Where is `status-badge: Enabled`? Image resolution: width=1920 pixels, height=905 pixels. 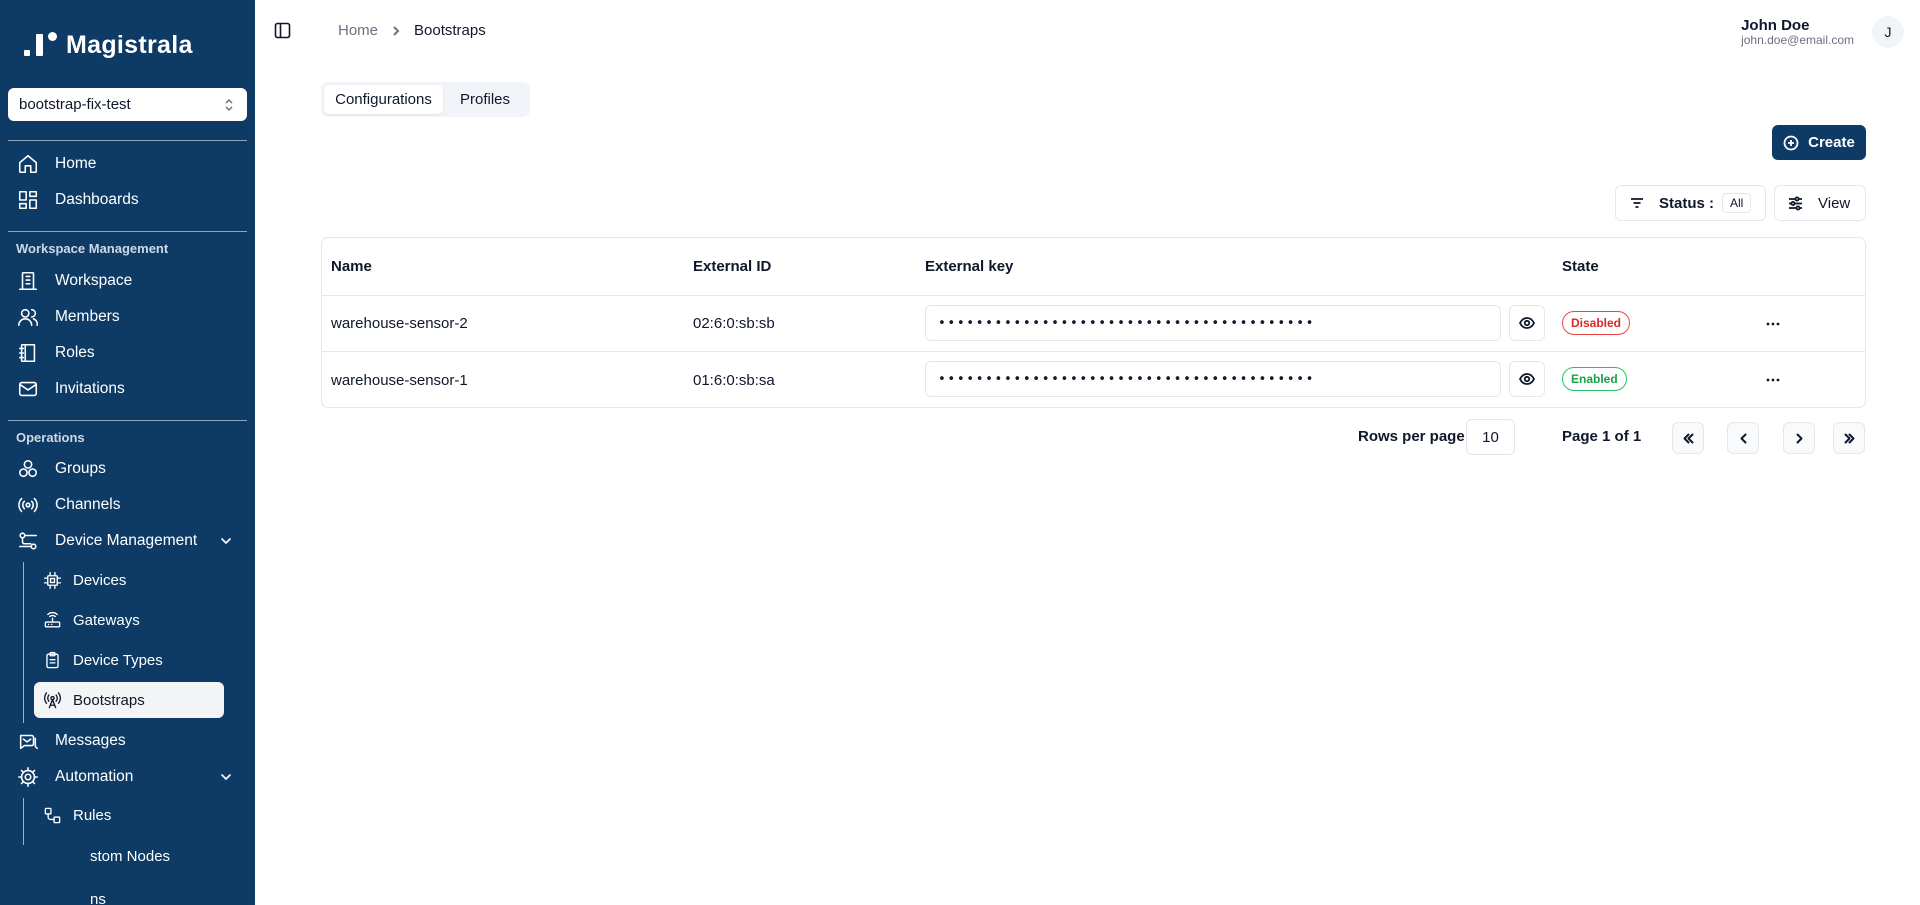
status-badge: Enabled is located at coordinates (1594, 379).